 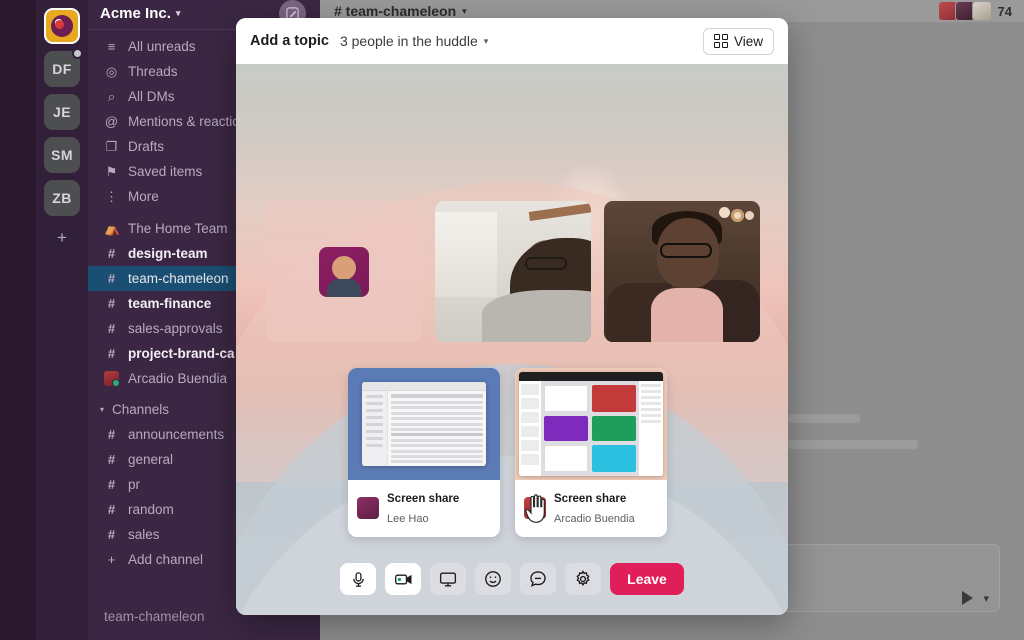 I want to click on chat-button, so click(x=538, y=579).